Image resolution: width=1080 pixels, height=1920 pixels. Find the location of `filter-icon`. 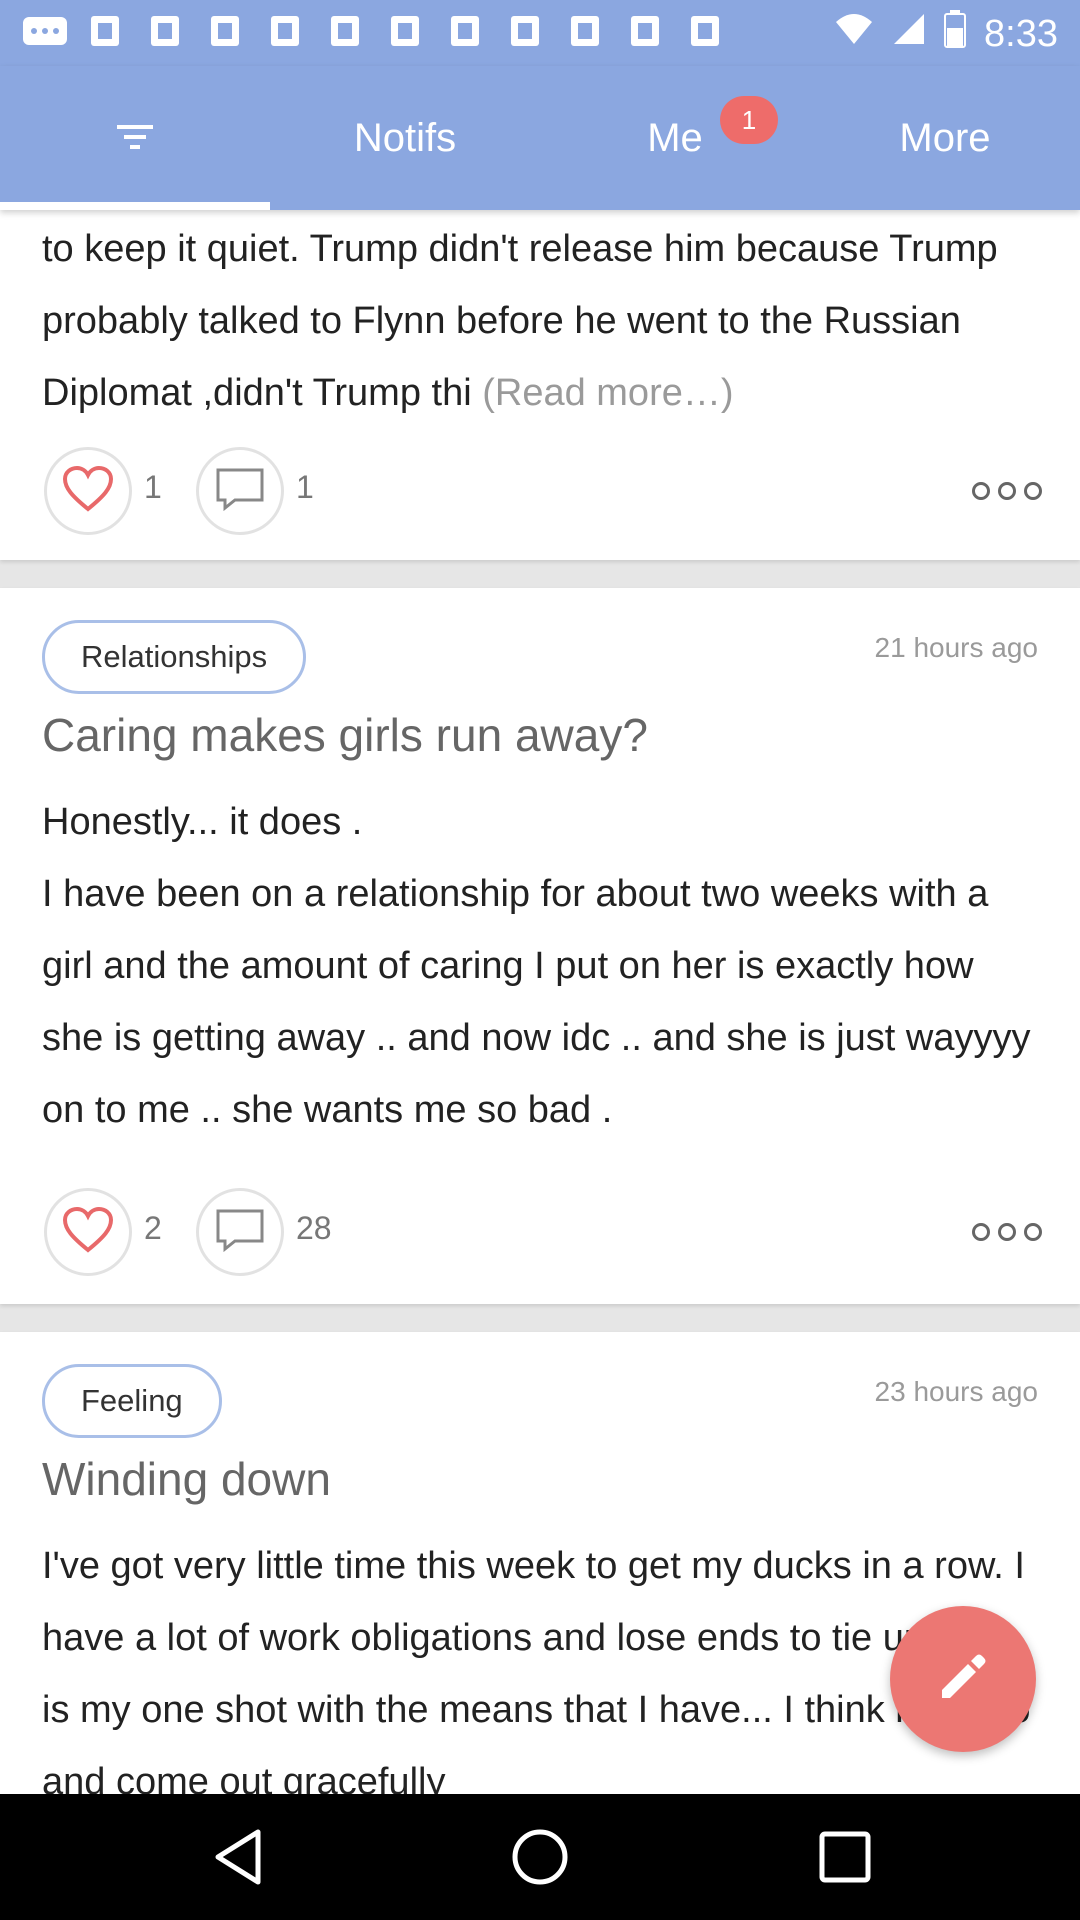

filter-icon is located at coordinates (135, 138).